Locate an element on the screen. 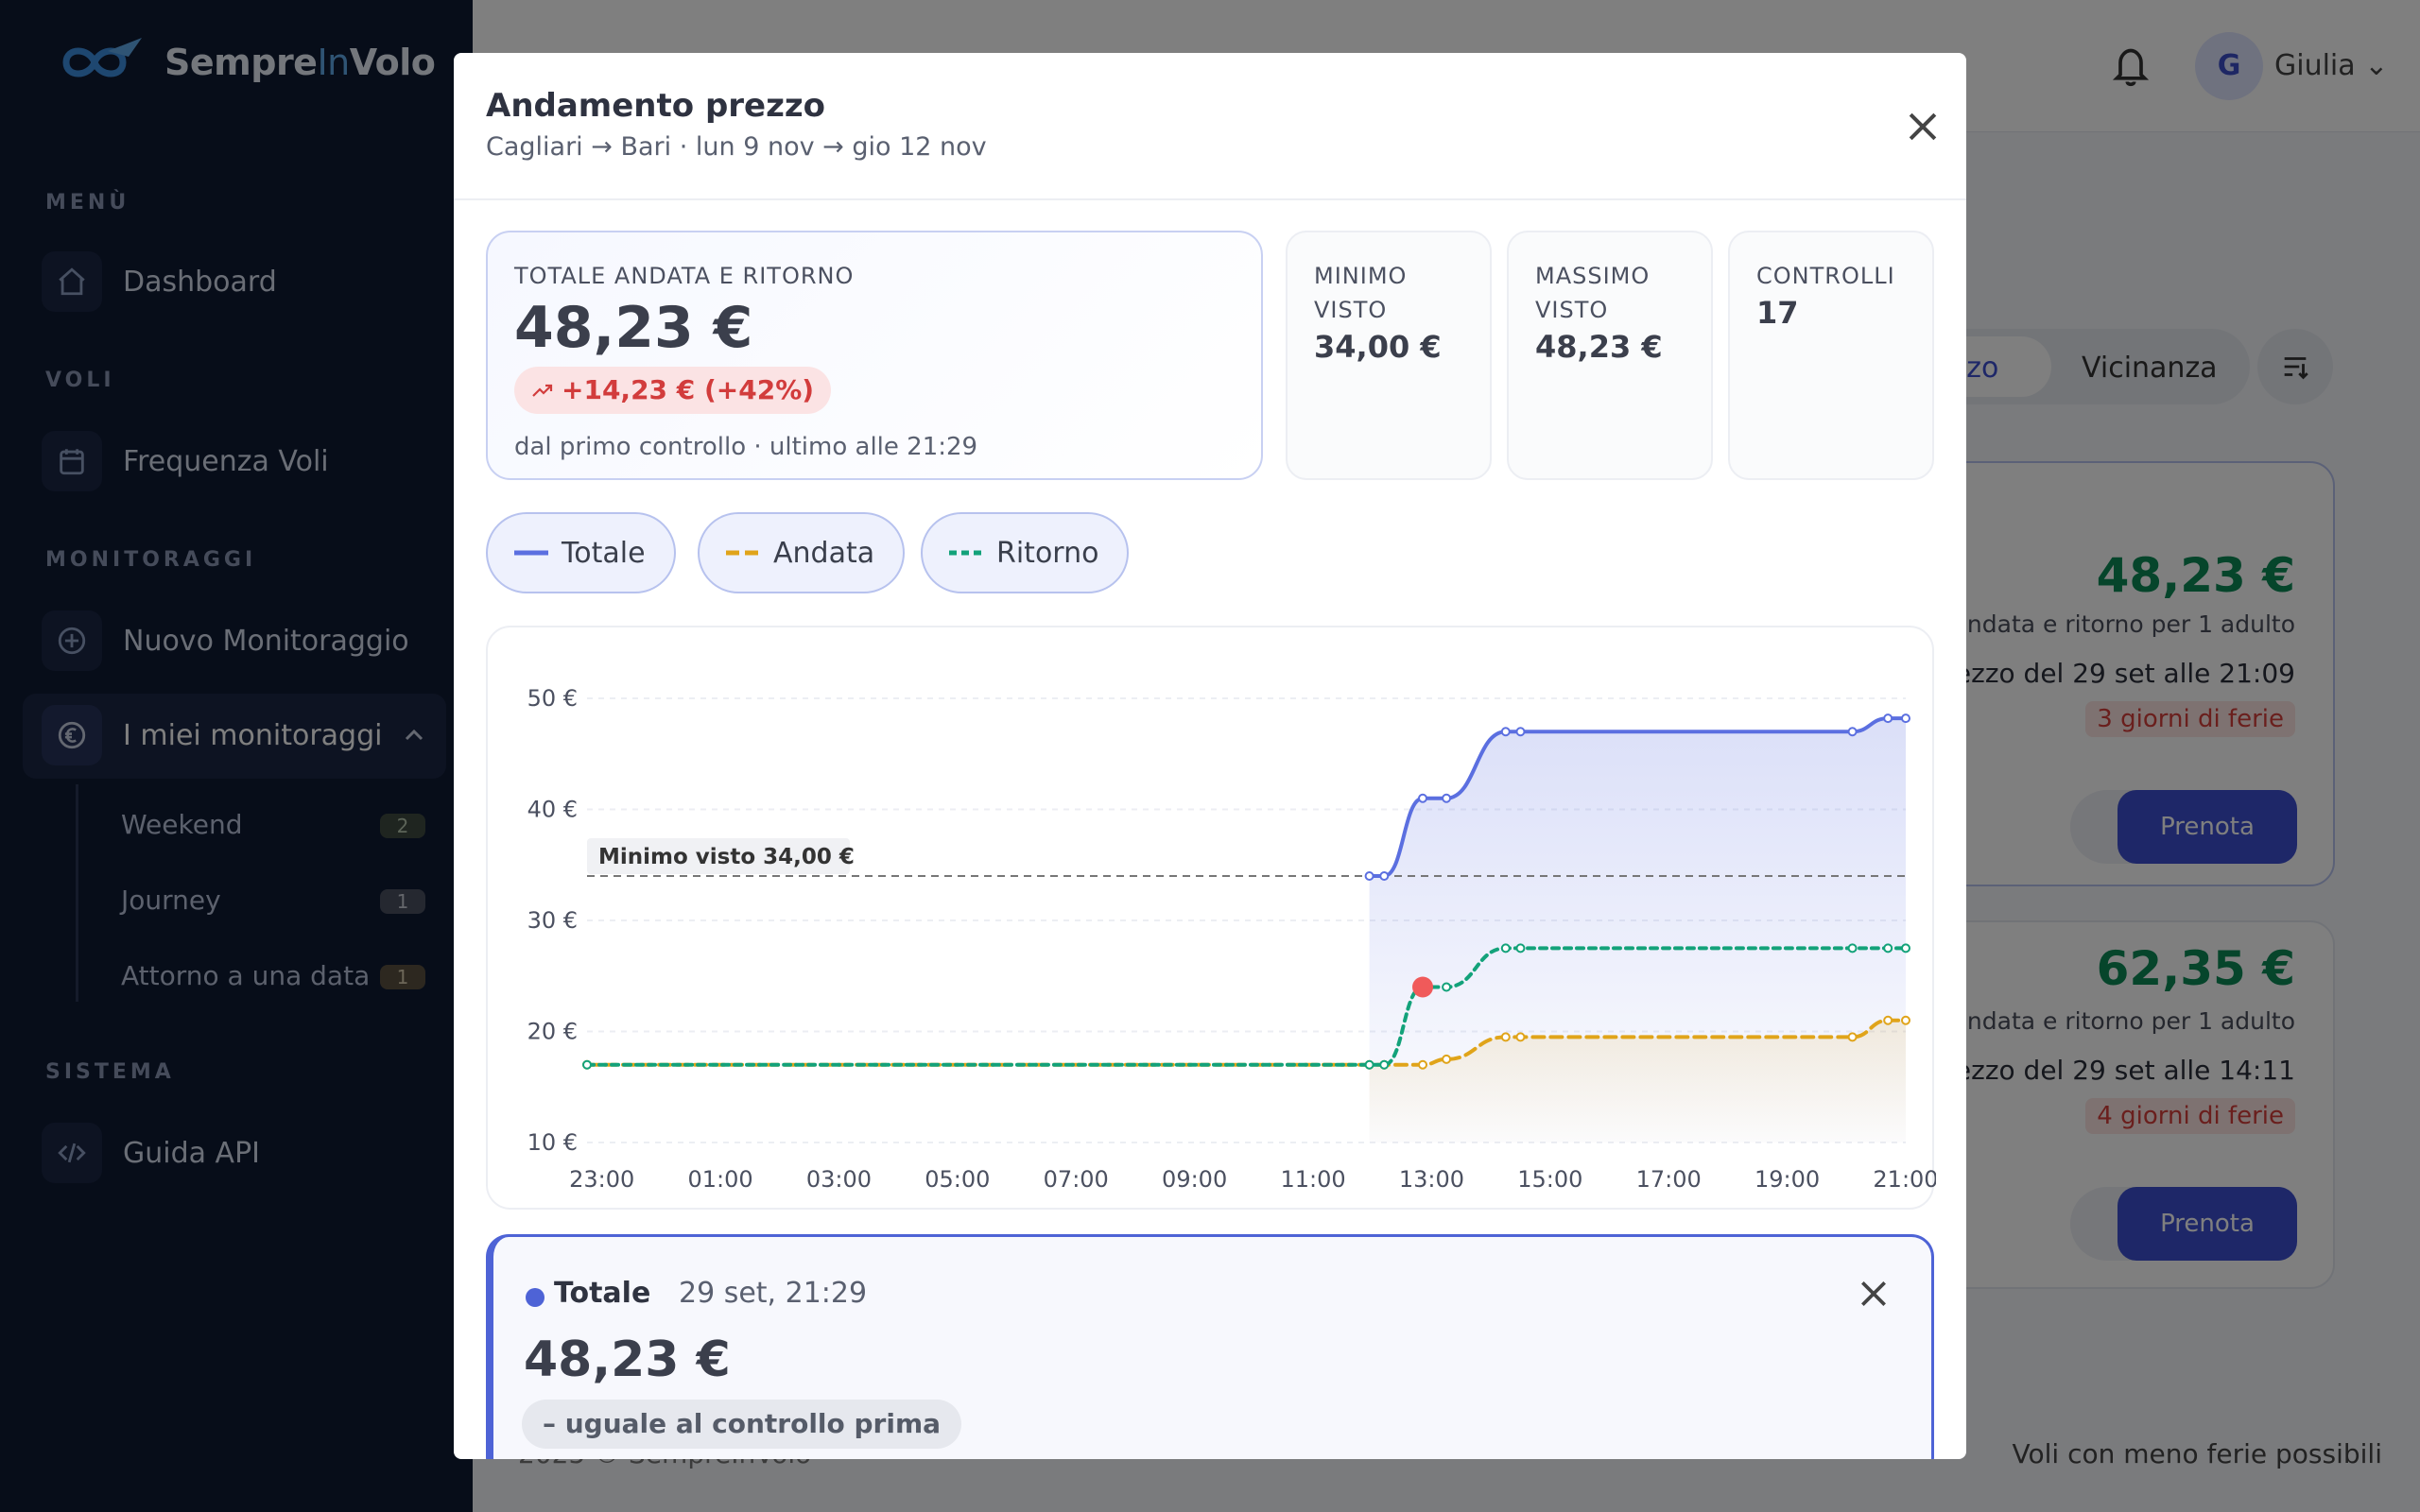 This screenshot has height=1512, width=2420. x-tick-label: 15:00 is located at coordinates (1549, 1179).